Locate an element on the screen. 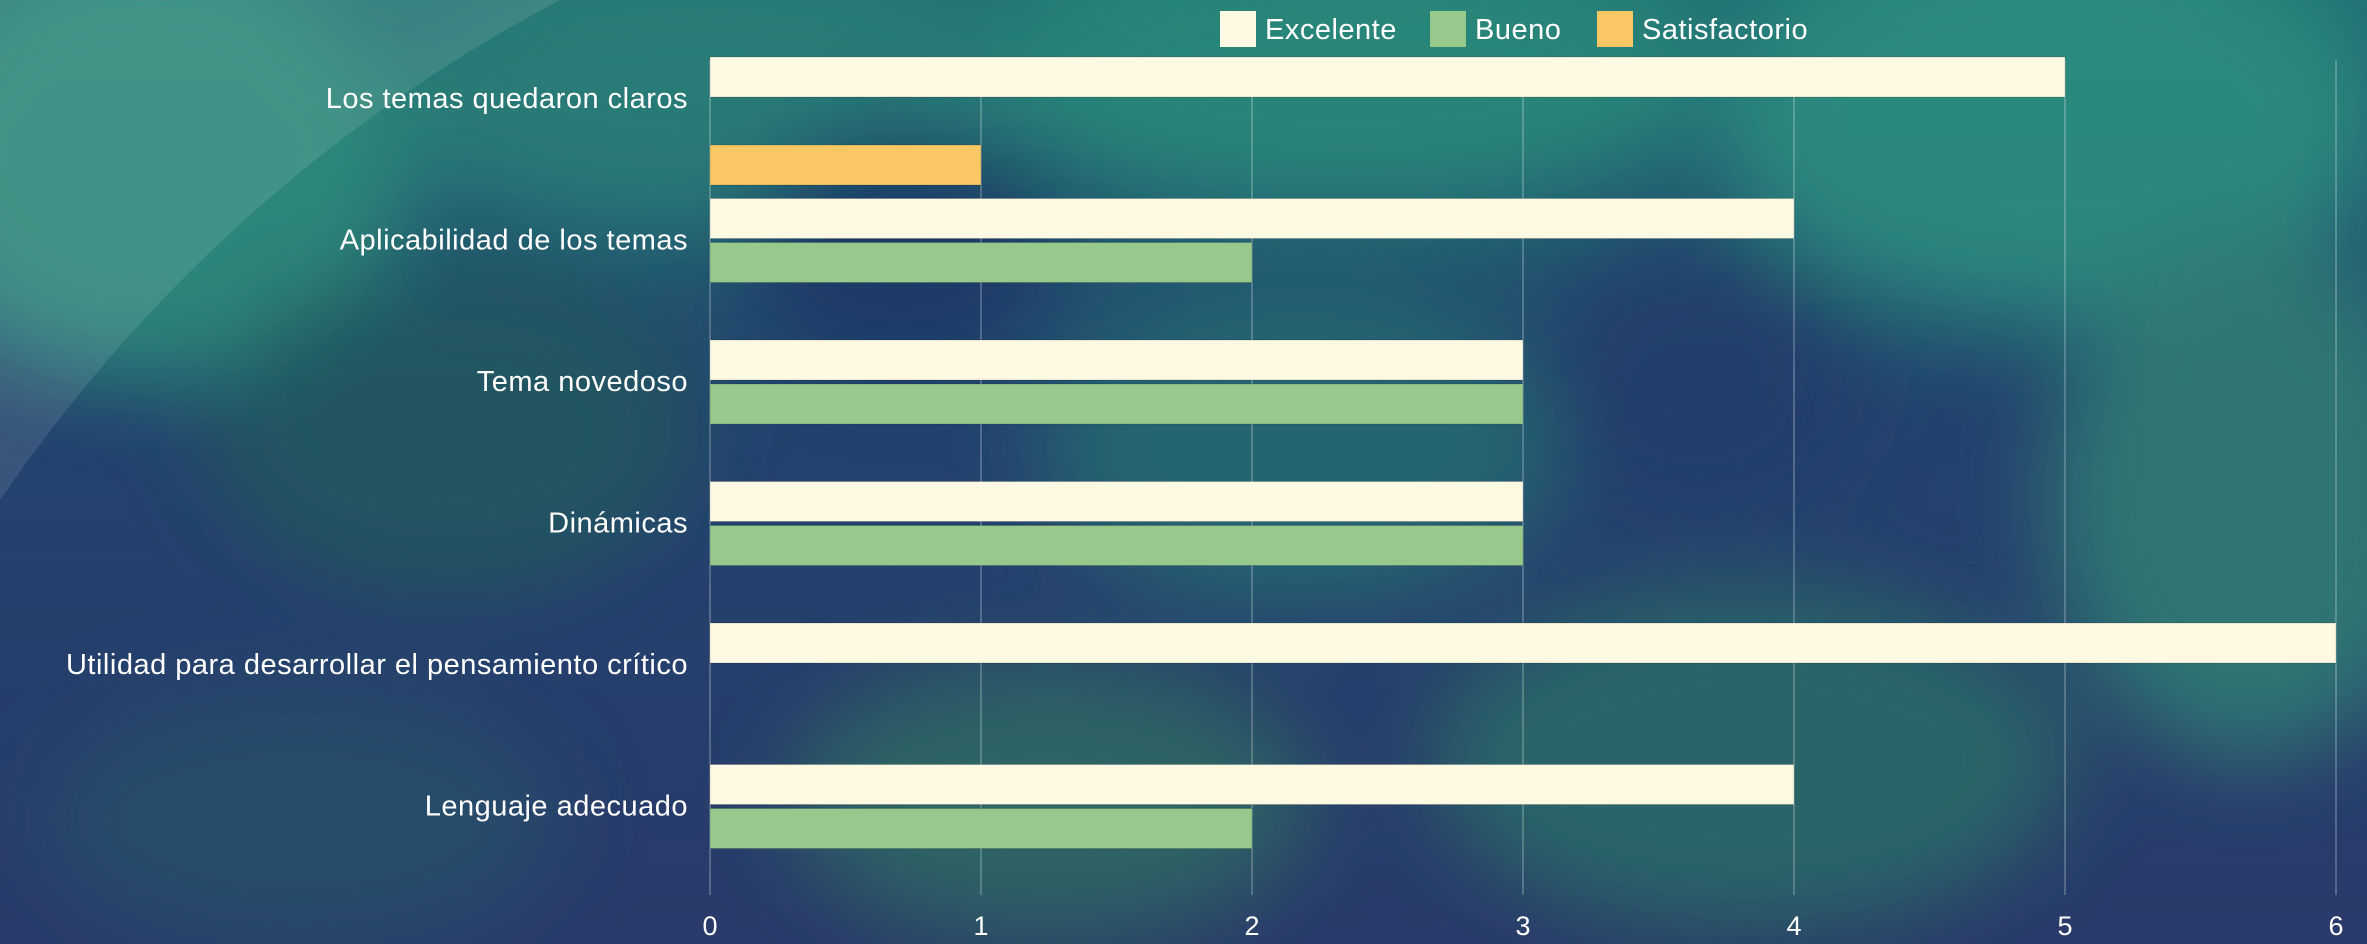 The width and height of the screenshot is (2367, 944). category-label: Dinámicas is located at coordinates (618, 524).